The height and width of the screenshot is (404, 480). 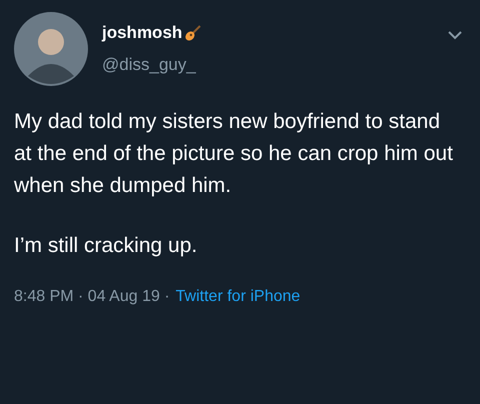 What do you see at coordinates (92, 297) in the screenshot?
I see `timestamp: 8:48 PM · 04 Aug 19 ·` at bounding box center [92, 297].